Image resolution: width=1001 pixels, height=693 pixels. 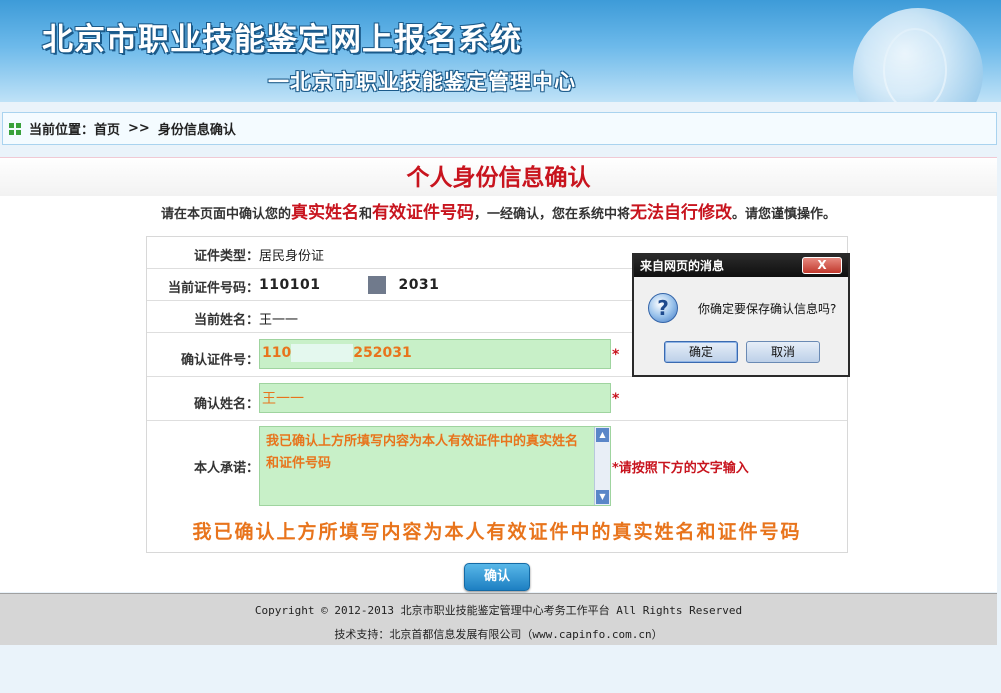 I want to click on dialog-message: 你确定要保存确认信息吗?, so click(x=767, y=309).